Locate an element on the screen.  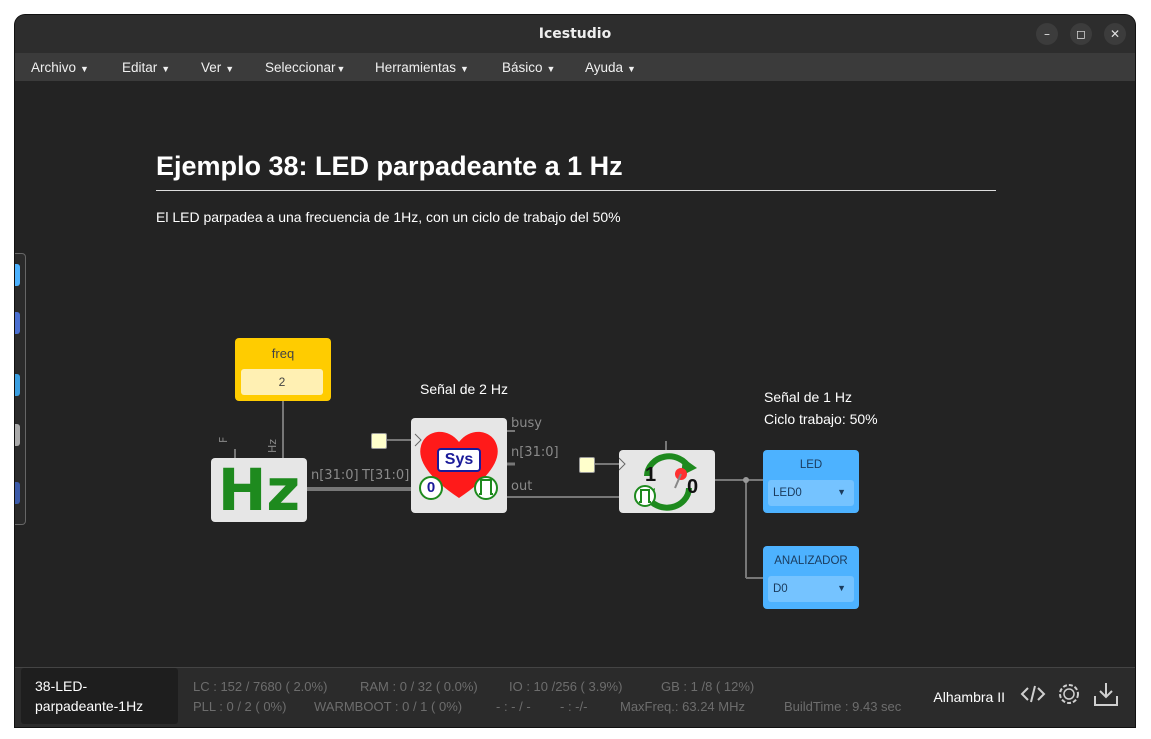
port-n-label: n[31:0] is located at coordinates (335, 475).